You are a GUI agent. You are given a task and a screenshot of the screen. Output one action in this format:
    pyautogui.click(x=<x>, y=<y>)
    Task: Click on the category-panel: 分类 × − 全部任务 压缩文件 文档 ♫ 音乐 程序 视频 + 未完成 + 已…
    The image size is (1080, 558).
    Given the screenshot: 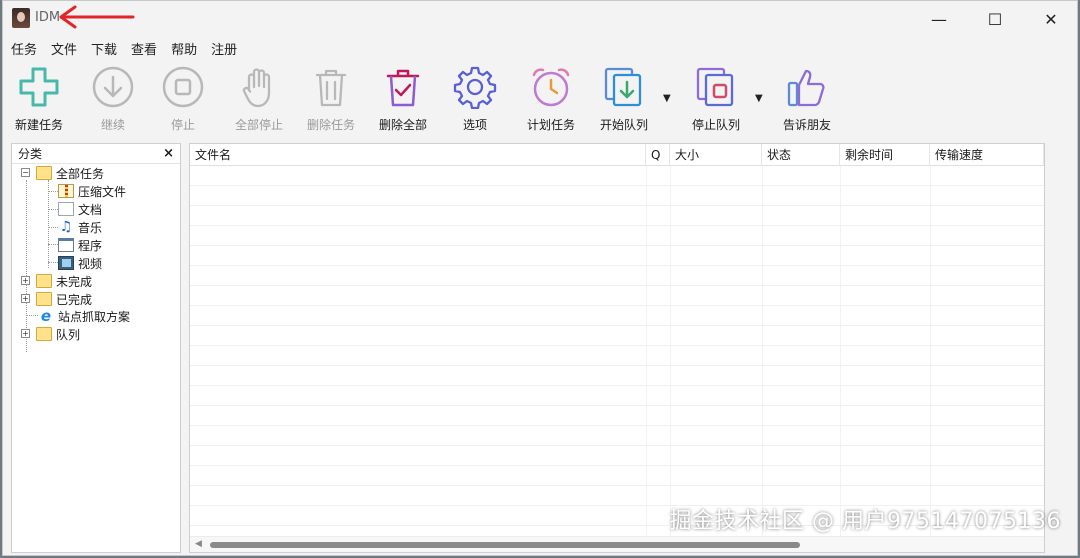 What is the action you would take?
    pyautogui.click(x=96, y=348)
    